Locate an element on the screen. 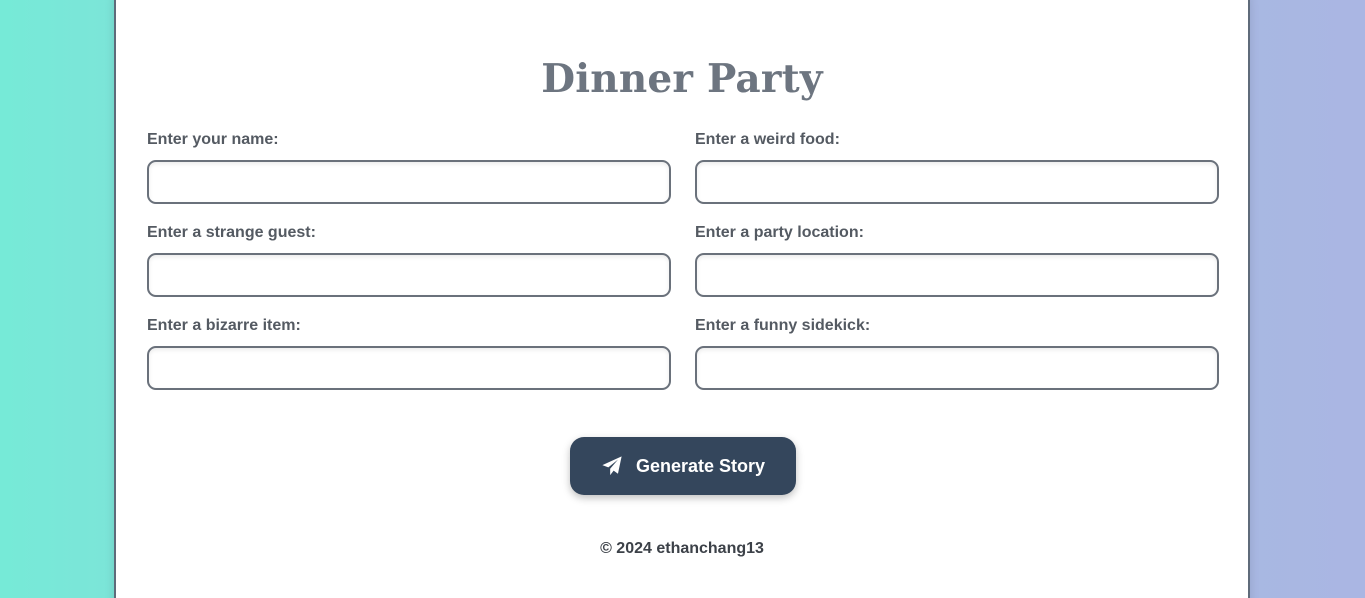 The width and height of the screenshot is (1365, 598). name-input is located at coordinates (409, 182).